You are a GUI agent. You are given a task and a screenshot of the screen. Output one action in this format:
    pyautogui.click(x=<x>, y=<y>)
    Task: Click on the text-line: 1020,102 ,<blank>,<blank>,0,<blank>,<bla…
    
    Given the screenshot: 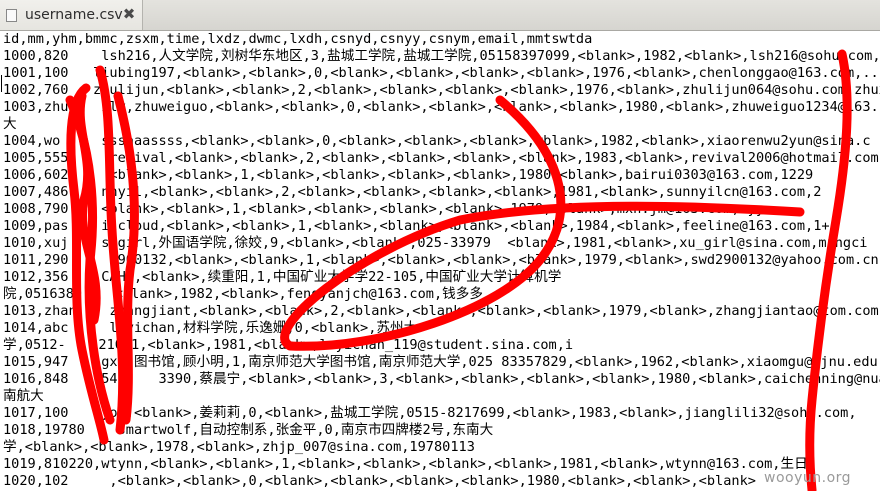 What is the action you would take?
    pyautogui.click(x=379, y=481)
    